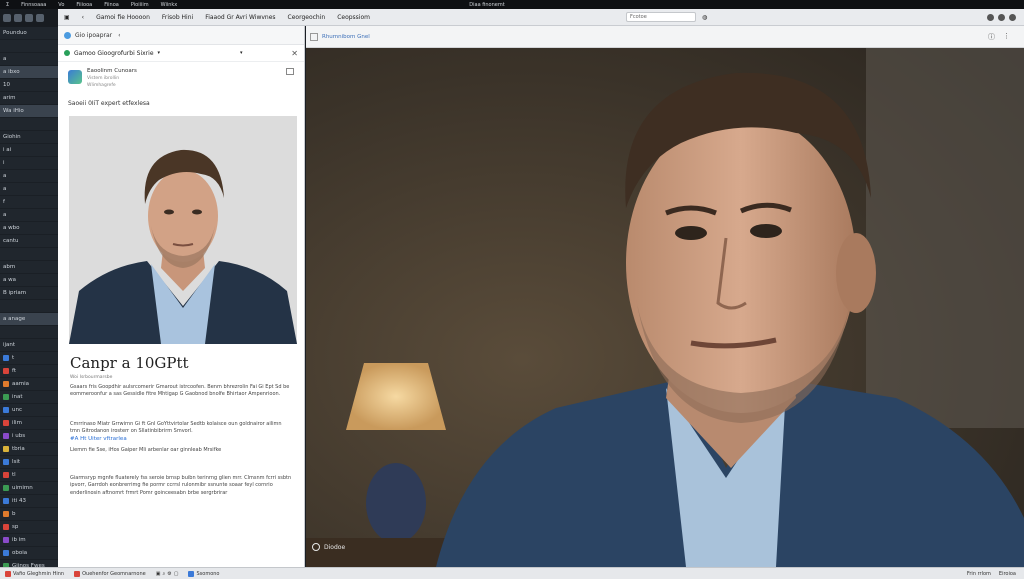  I want to click on topbar-item: Fiiiooa, so click(84, 5).